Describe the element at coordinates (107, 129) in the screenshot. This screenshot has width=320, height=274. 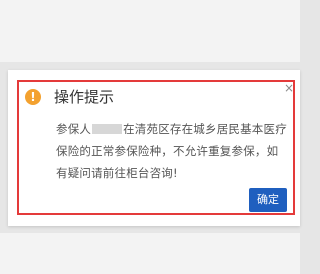
I see `redacted-name` at that location.